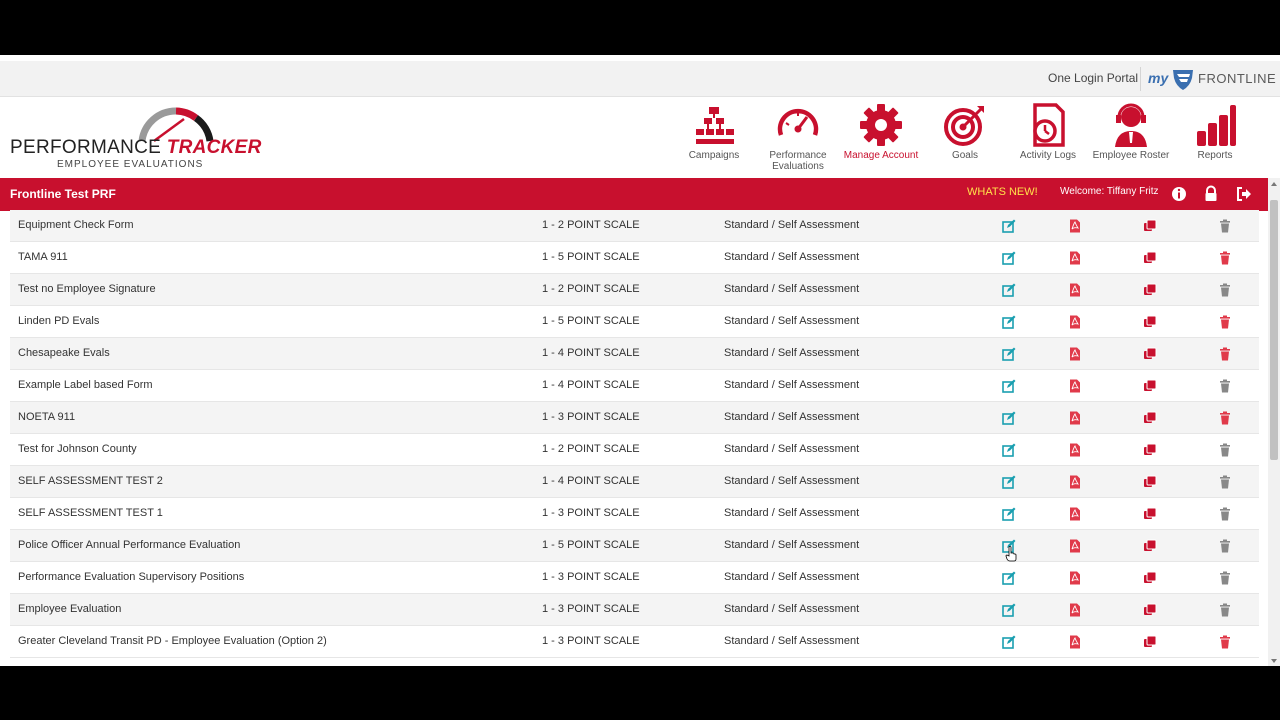  I want to click on nav-performance-evaluations: Performance Evaluations, so click(798, 141).